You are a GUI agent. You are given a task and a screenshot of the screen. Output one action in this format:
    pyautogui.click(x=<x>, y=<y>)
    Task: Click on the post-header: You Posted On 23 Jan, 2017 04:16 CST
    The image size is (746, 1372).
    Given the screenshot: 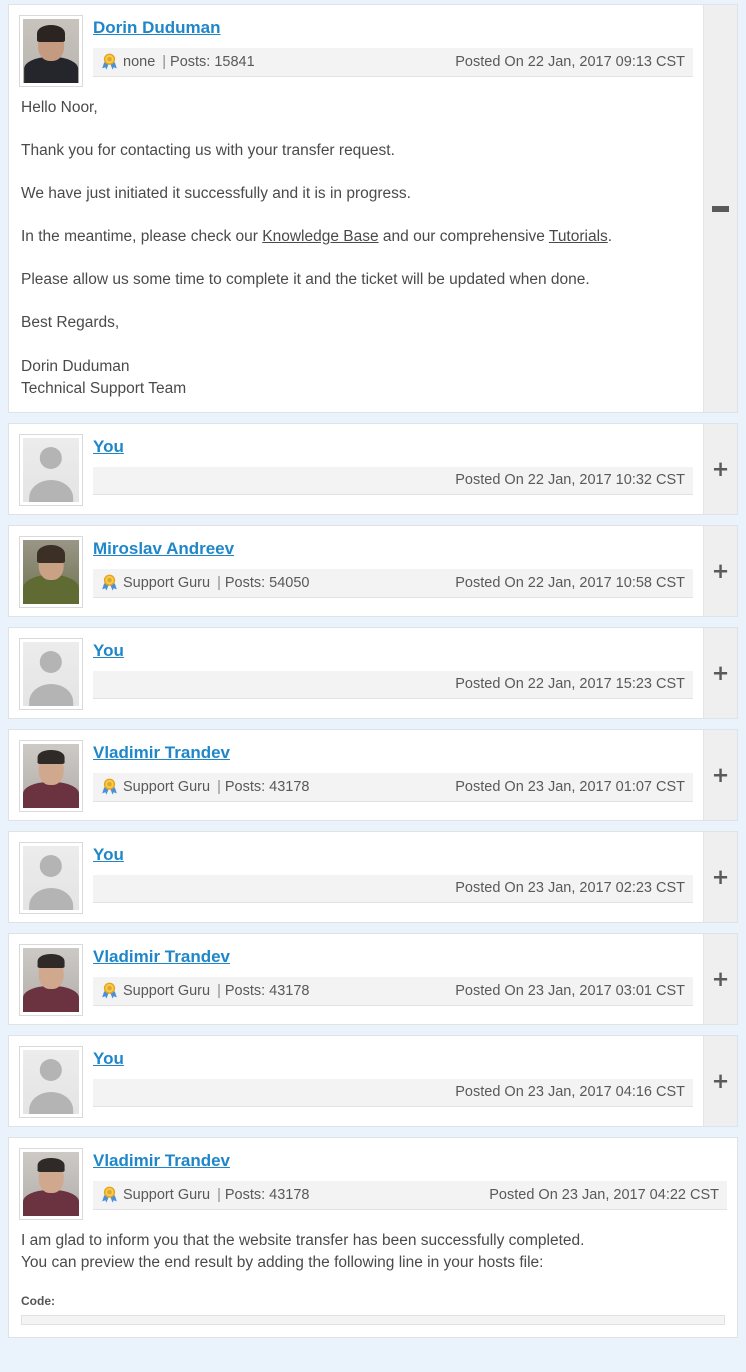 What is the action you would take?
    pyautogui.click(x=356, y=1082)
    